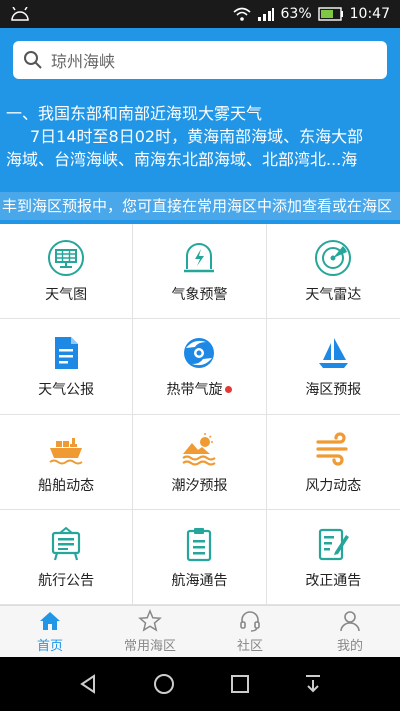 The image size is (400, 711). What do you see at coordinates (333, 390) in the screenshot?
I see `grid-label: 海区预报` at bounding box center [333, 390].